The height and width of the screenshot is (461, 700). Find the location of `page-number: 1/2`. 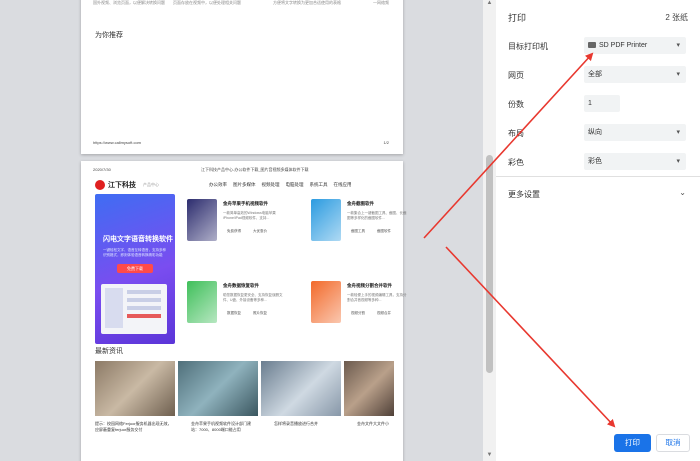

page-number: 1/2 is located at coordinates (386, 142).